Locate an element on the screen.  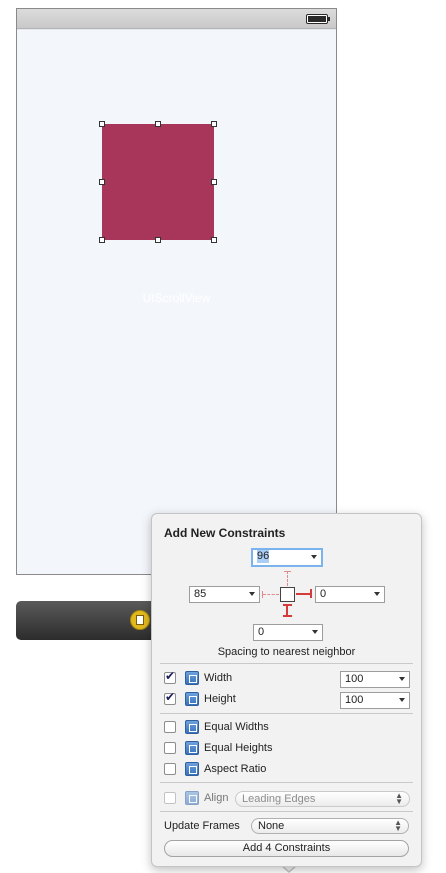
spacing-bottom-field: 0 is located at coordinates (288, 632).